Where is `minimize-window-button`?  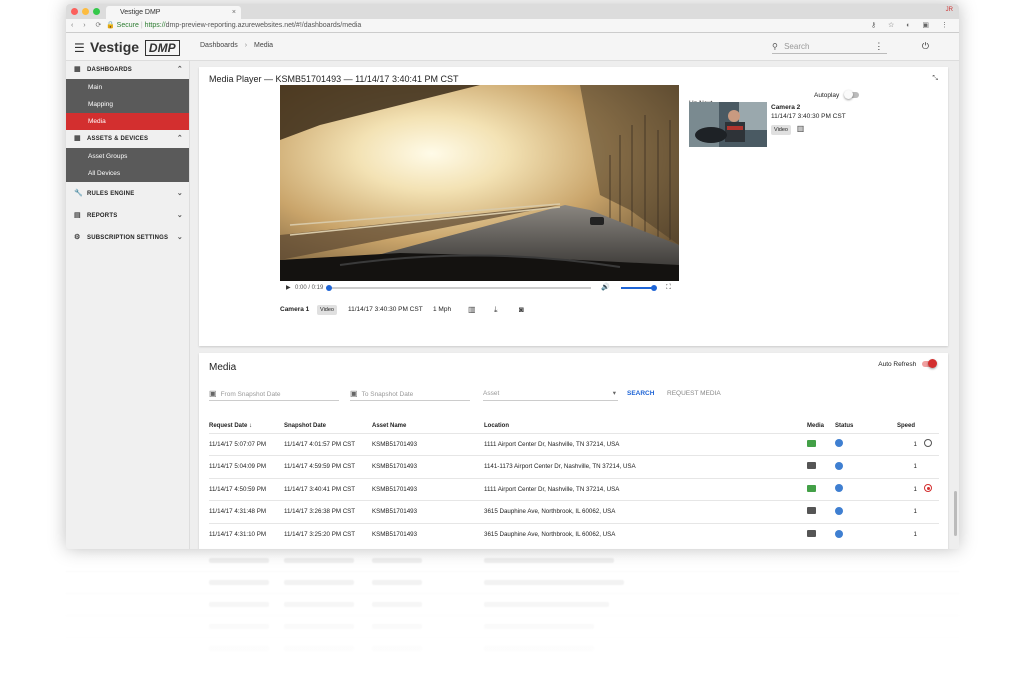 minimize-window-button is located at coordinates (85, 11).